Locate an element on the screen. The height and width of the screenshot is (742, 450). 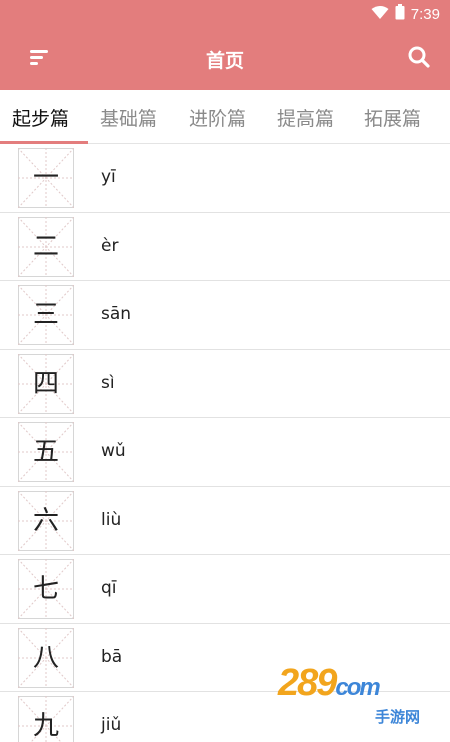
tianzige-grid: 一 is located at coordinates (46, 178).